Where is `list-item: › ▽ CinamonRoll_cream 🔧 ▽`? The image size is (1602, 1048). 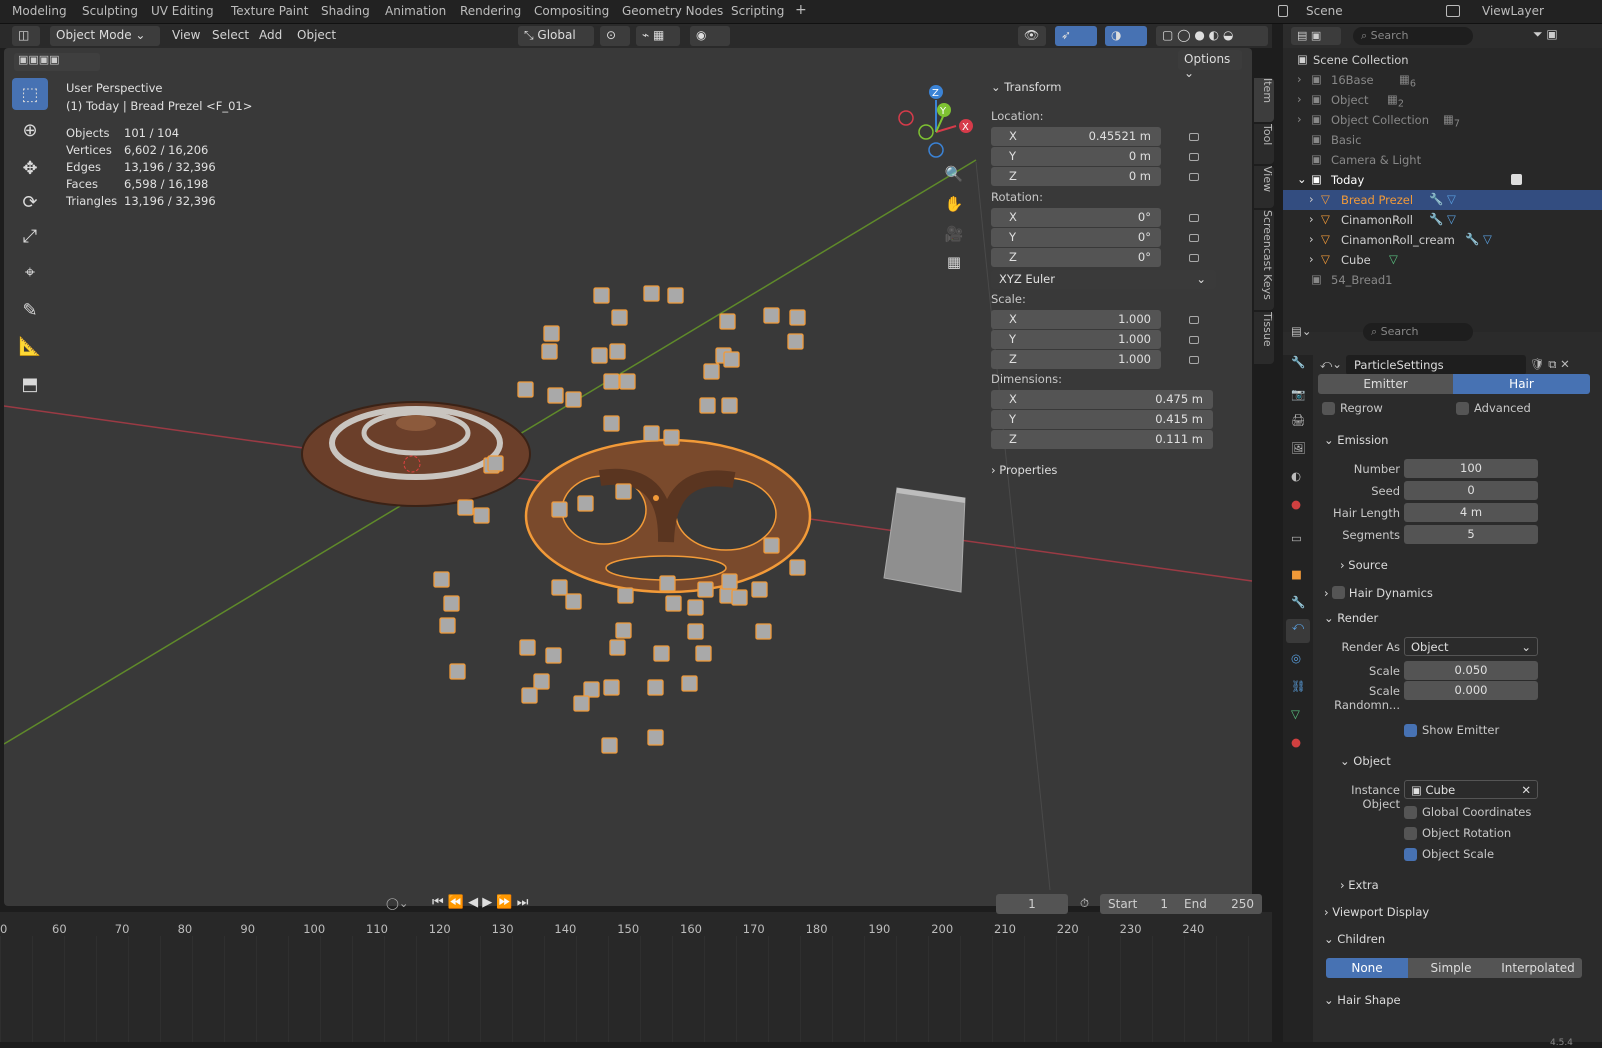 list-item: › ▽ CinamonRoll_cream 🔧 ▽ is located at coordinates (1442, 240).